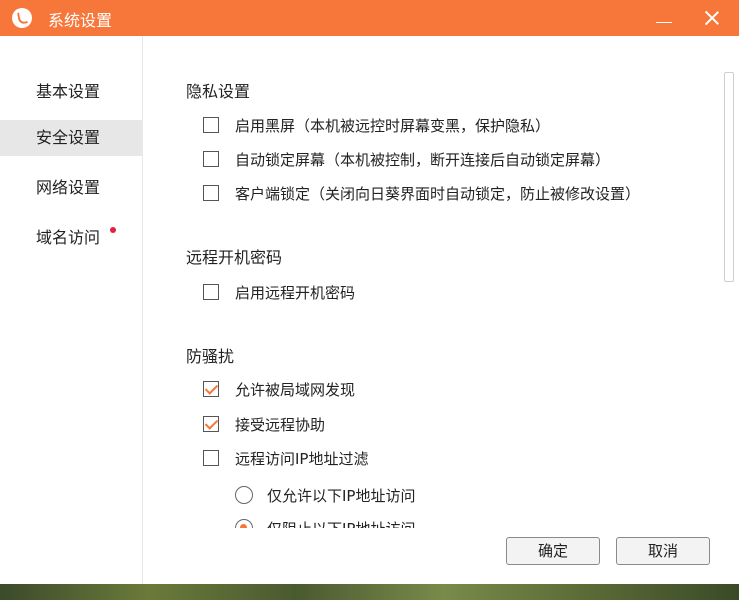 This screenshot has height=600, width=739. What do you see at coordinates (113, 230) in the screenshot?
I see `notification-dot` at bounding box center [113, 230].